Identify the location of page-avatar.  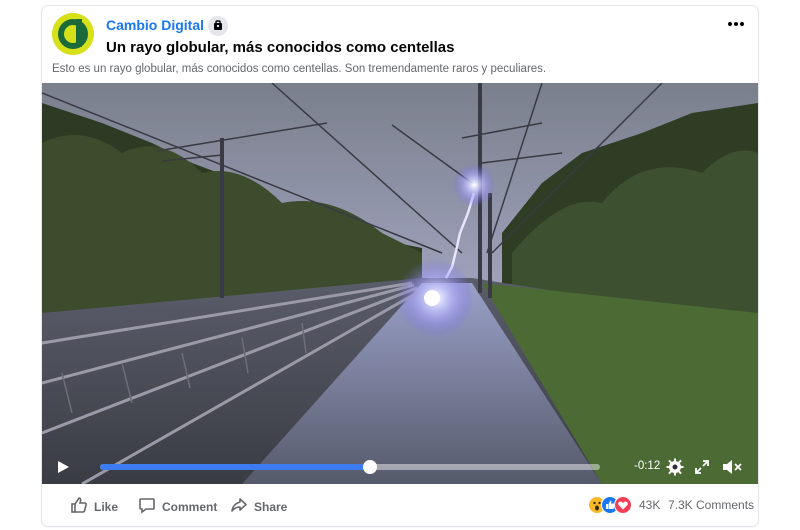
(73, 34).